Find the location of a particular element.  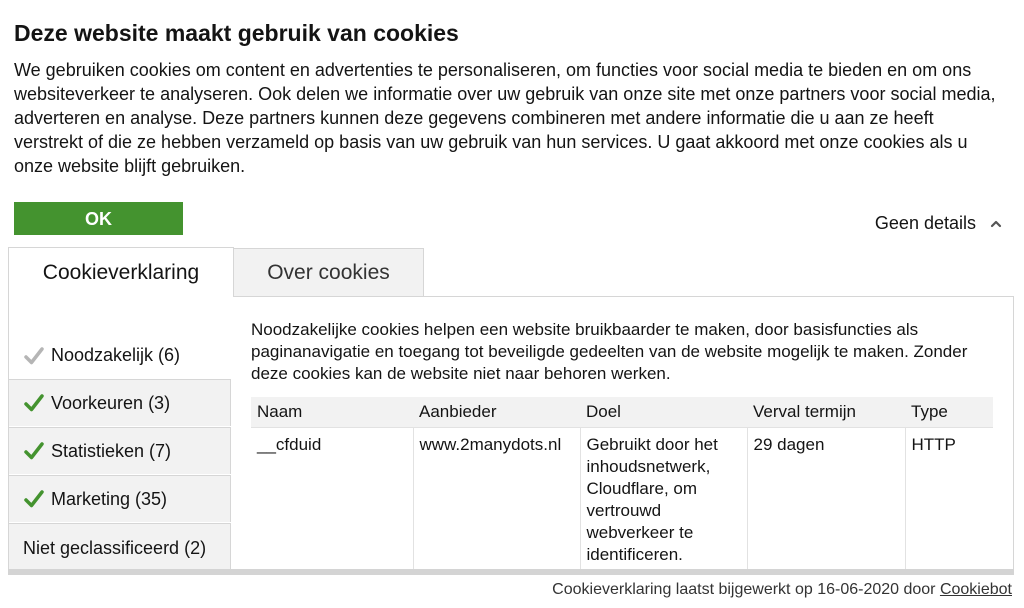

category-statistieken: Statistieken (7) is located at coordinates (120, 450).